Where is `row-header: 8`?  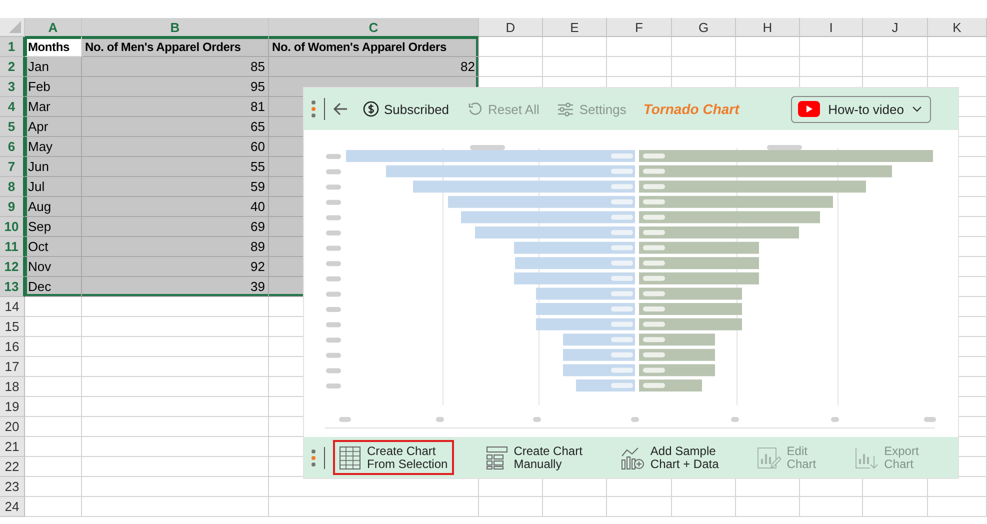
row-header: 8 is located at coordinates (12, 187).